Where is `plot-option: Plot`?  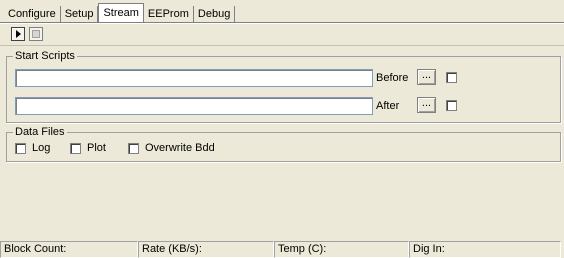
plot-option: Plot is located at coordinates (88, 148).